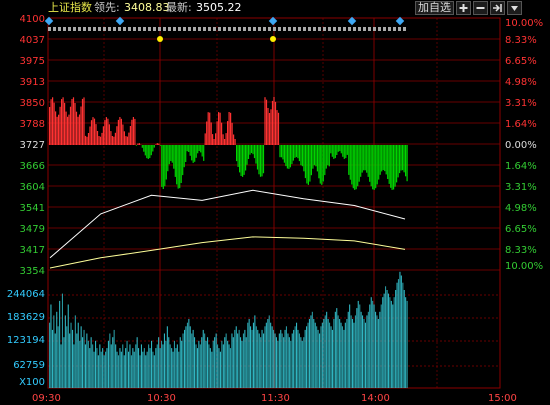  I want to click on minus-icon, so click(480, 8).